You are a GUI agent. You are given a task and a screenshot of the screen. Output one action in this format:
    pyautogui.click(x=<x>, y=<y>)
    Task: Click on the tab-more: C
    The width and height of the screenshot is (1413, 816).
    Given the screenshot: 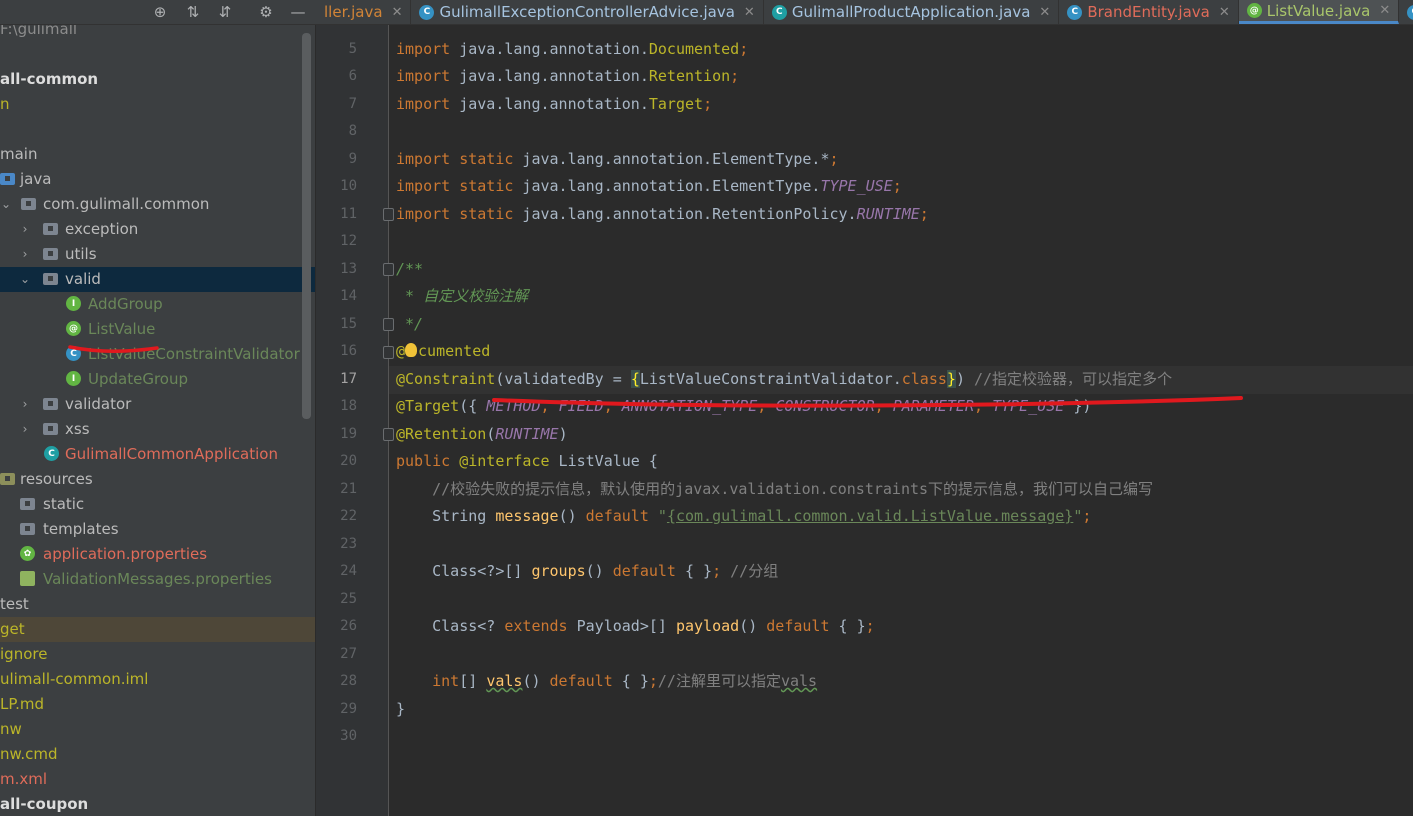 What is the action you would take?
    pyautogui.click(x=1406, y=12)
    